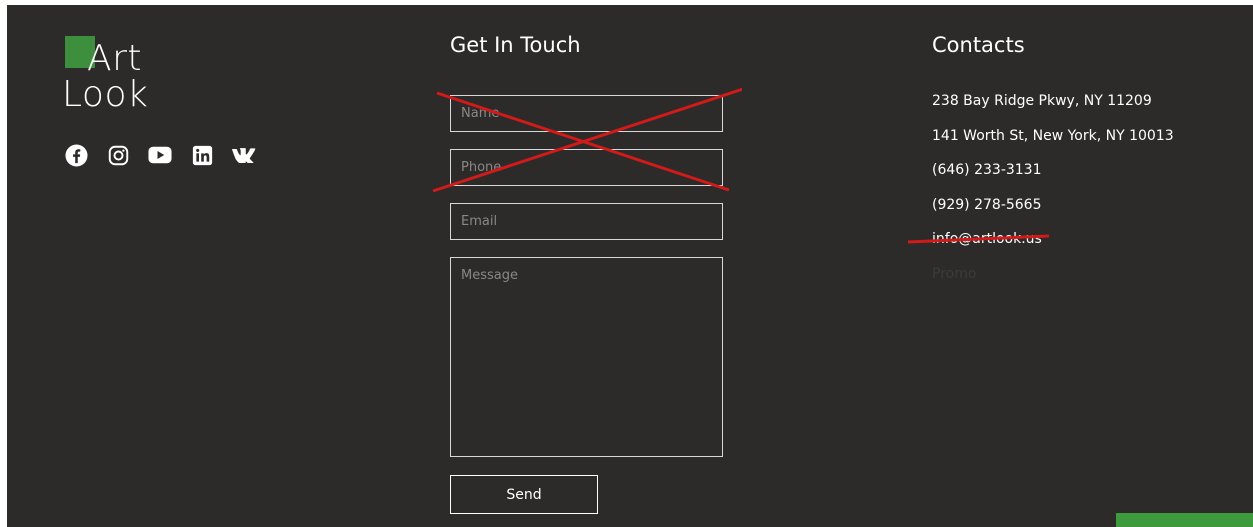 This screenshot has height=527, width=1253. Describe the element at coordinates (586, 167) in the screenshot. I see `phone-field` at that location.